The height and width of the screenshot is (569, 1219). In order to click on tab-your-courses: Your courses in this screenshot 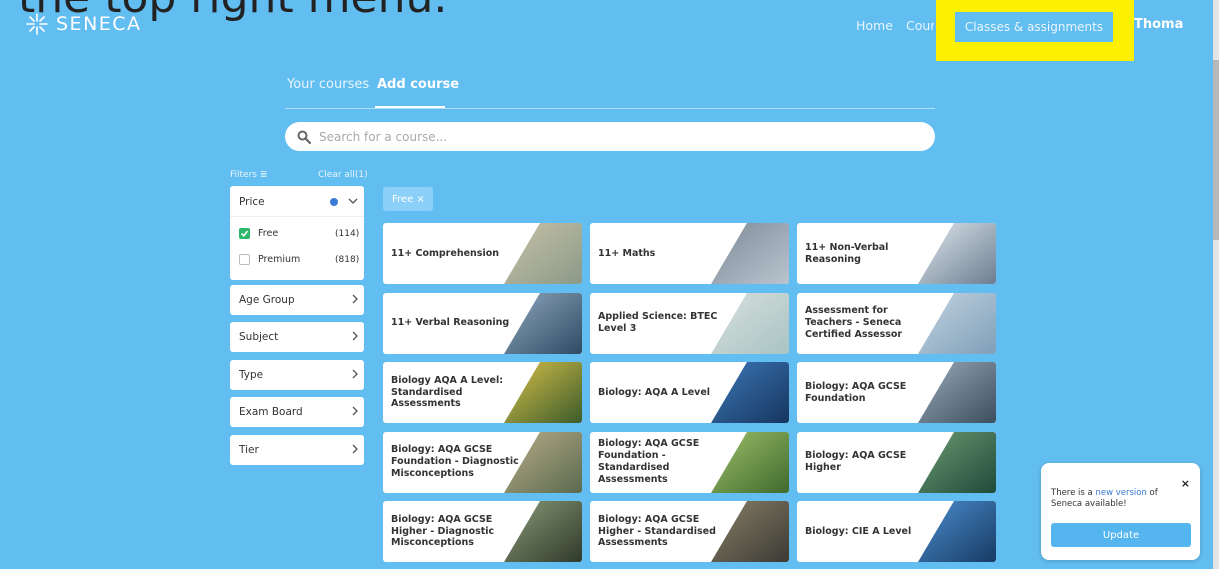, I will do `click(328, 84)`.